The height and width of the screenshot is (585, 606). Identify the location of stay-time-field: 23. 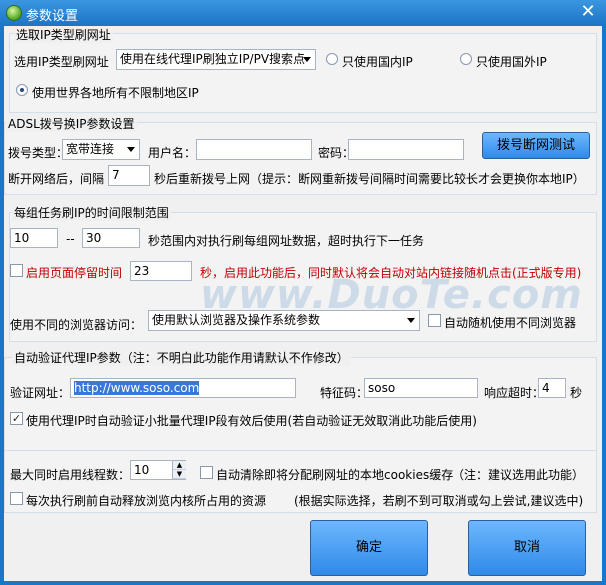
(161, 271).